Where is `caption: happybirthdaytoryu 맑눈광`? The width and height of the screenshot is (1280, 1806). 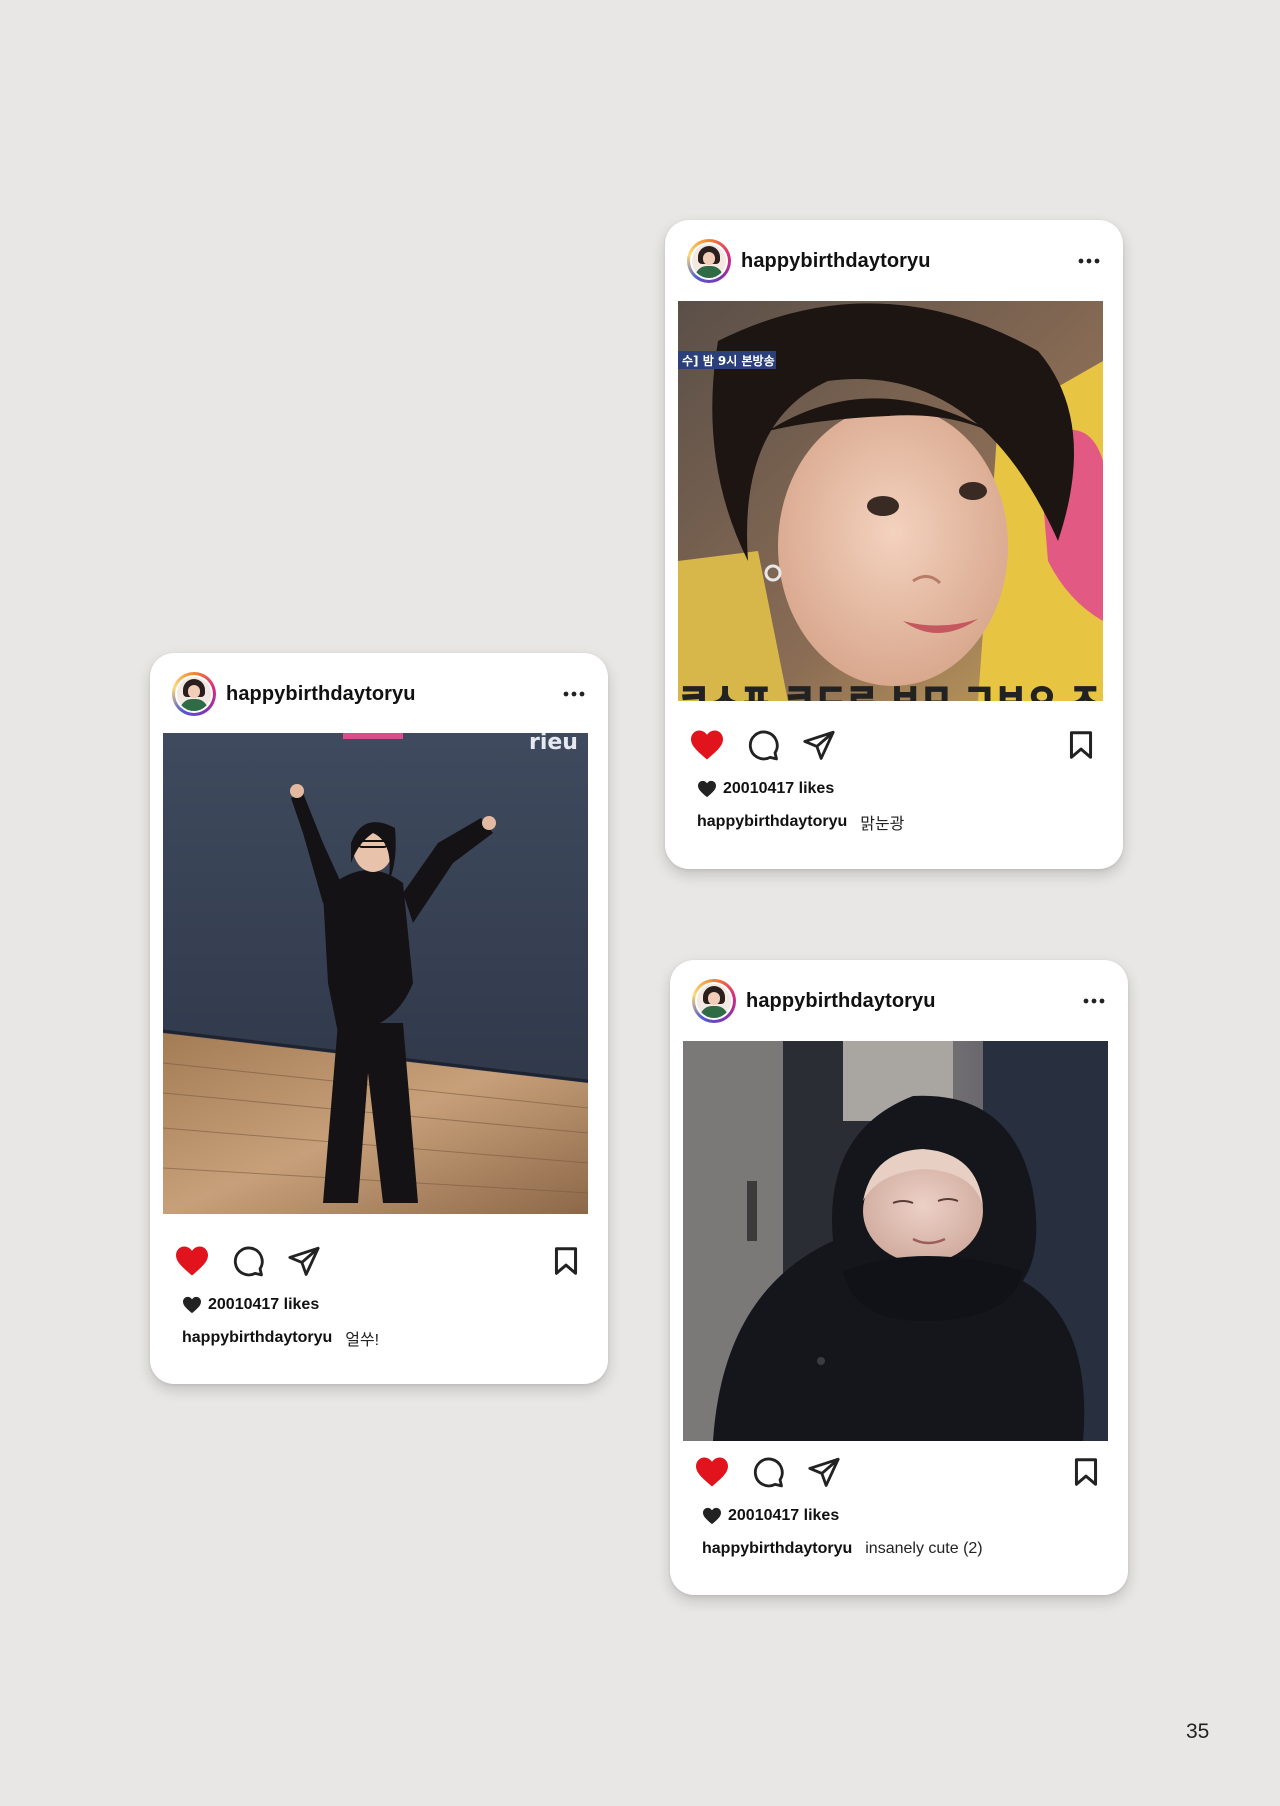
caption: happybirthdaytoryu 맑눈광 is located at coordinates (800, 822).